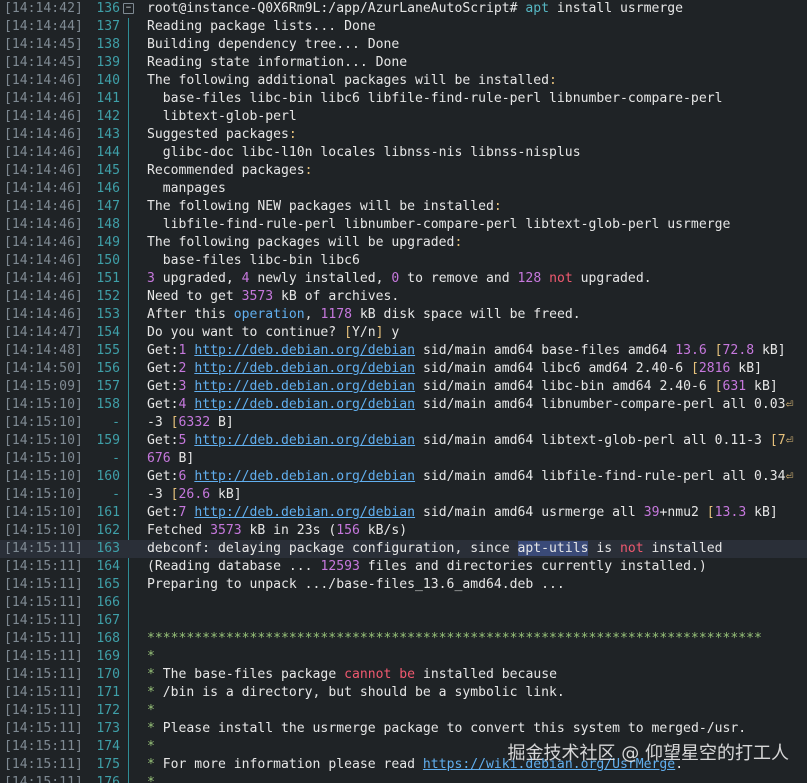 The width and height of the screenshot is (807, 783). I want to click on text-segment: to remove and, so click(458, 278).